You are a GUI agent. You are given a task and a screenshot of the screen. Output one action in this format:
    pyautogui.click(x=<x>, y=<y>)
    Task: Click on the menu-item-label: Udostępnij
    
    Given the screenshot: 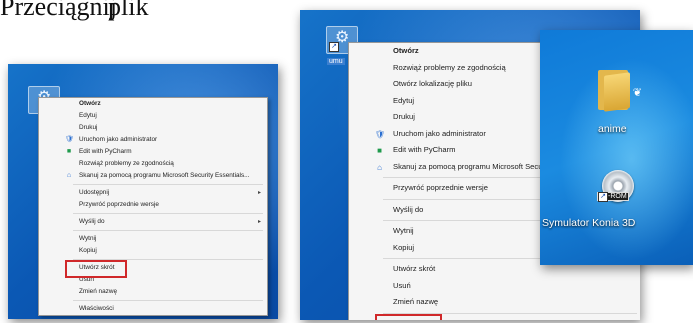 What is the action you would take?
    pyautogui.click(x=94, y=192)
    